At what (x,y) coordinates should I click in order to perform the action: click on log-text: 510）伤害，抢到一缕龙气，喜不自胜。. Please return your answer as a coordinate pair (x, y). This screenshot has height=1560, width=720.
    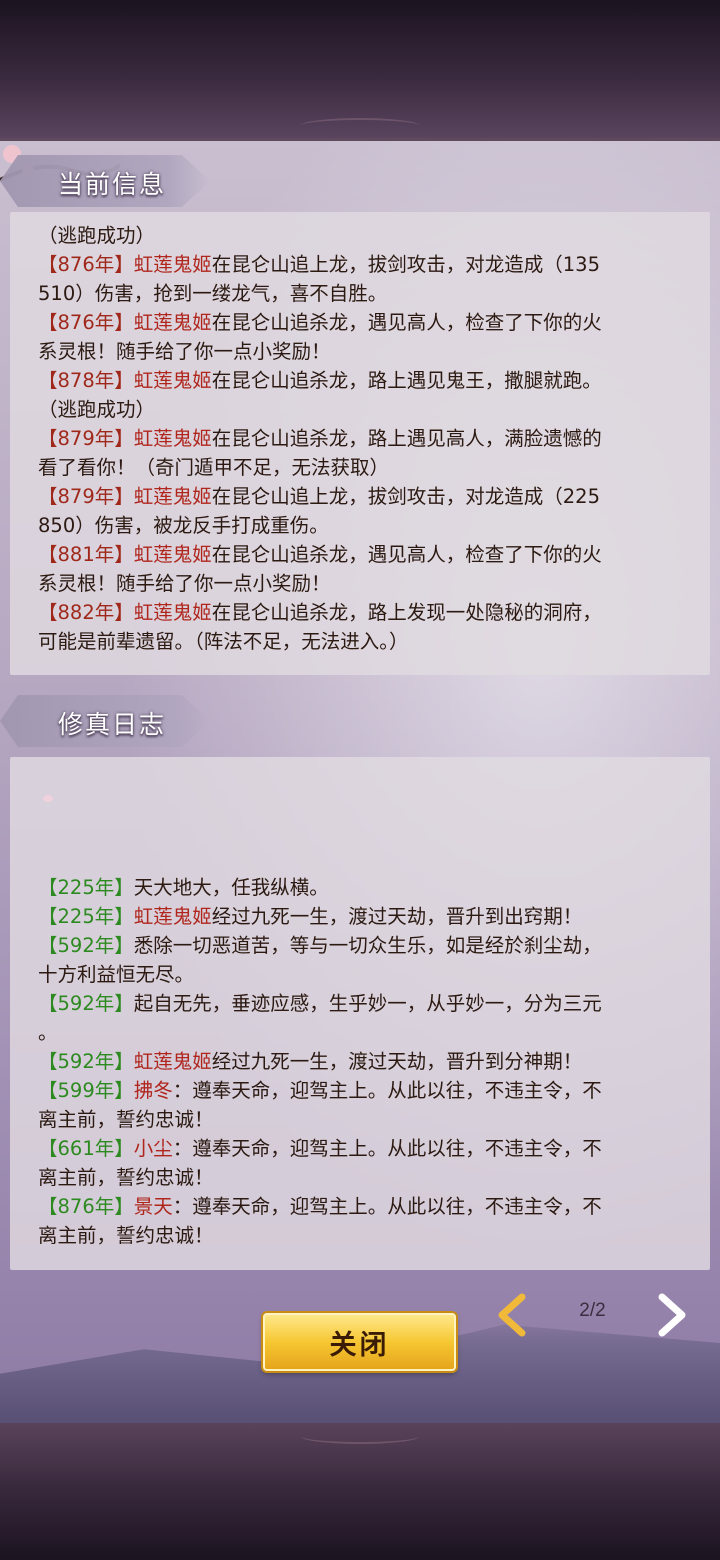
    Looking at the image, I should click on (213, 293).